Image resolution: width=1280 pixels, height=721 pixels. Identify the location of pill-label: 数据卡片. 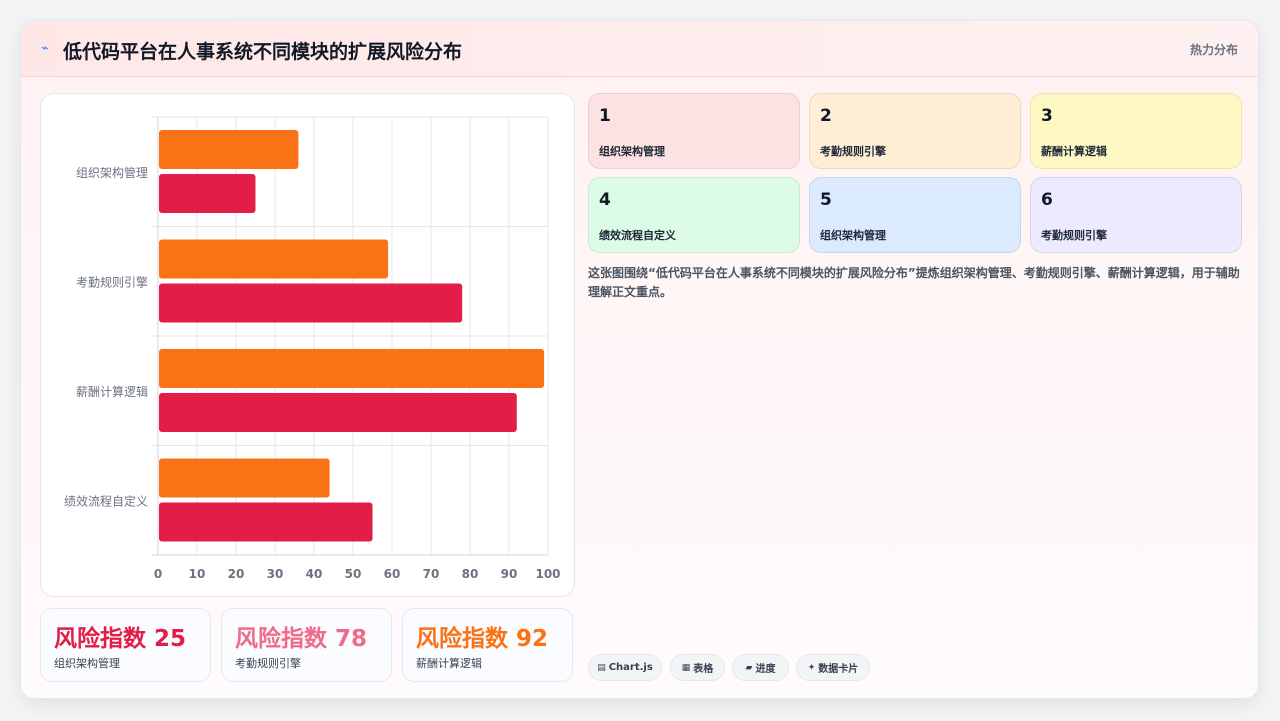
(838, 669).